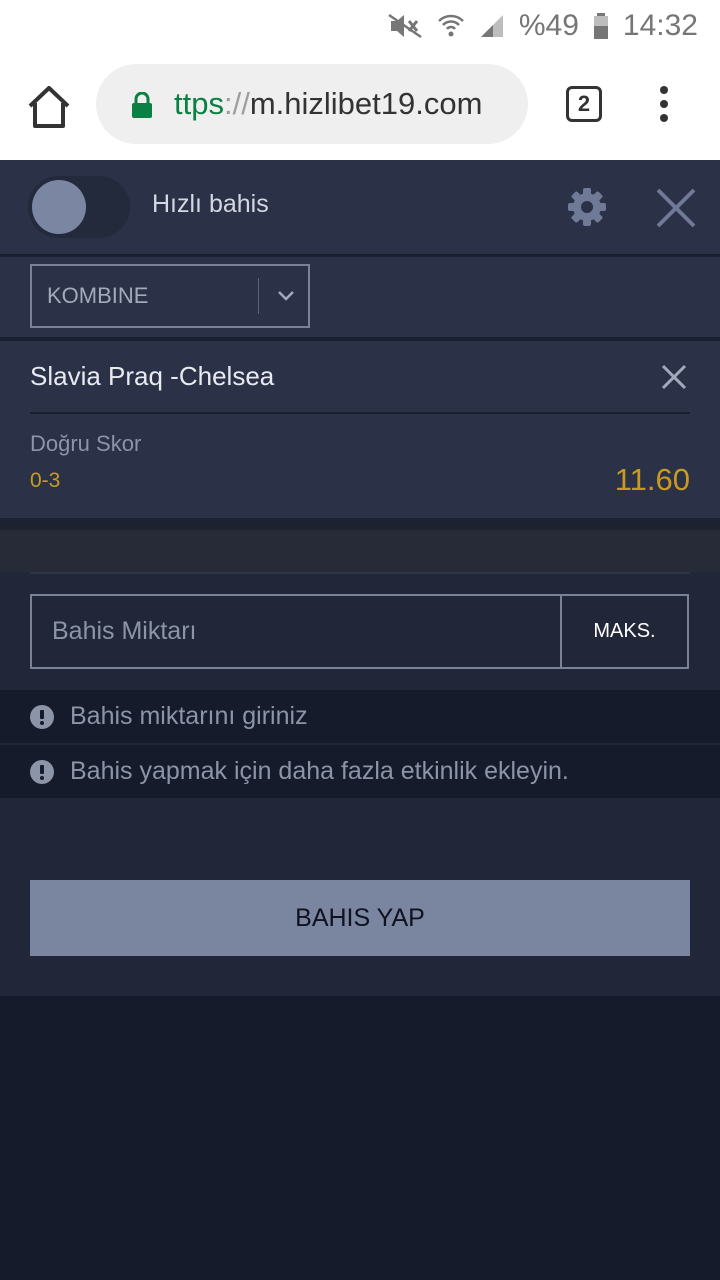 This screenshot has width=720, height=1280. I want to click on clock: 14:32, so click(660, 25).